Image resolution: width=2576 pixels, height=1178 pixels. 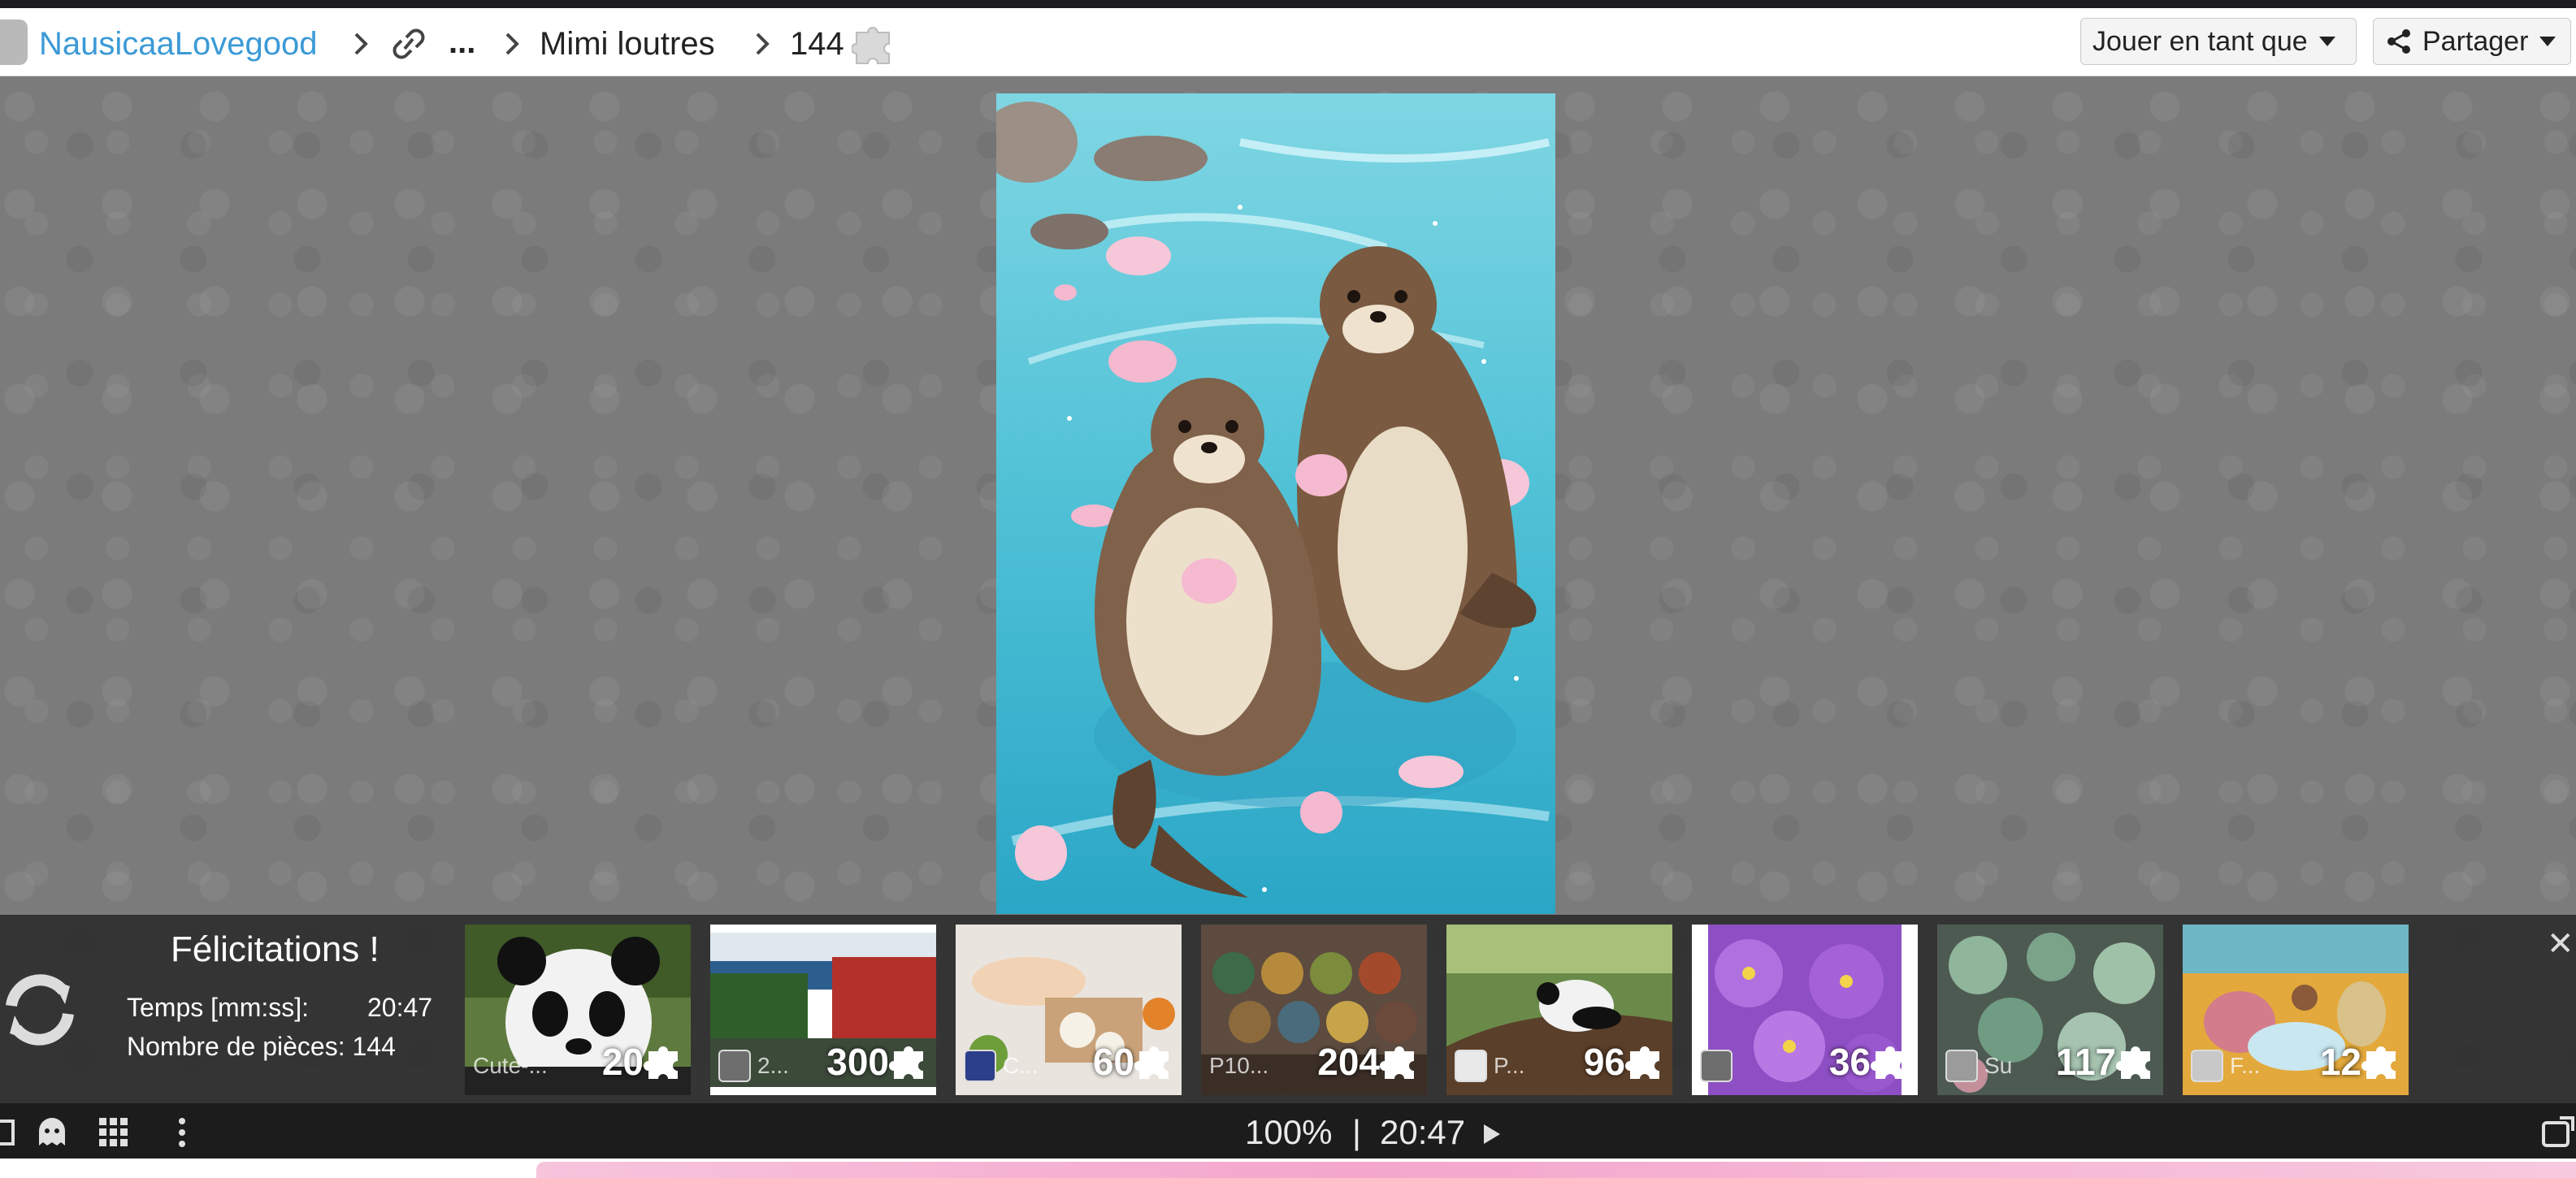 I want to click on play-as-dropdown: Jouer en tant que, so click(x=2218, y=41).